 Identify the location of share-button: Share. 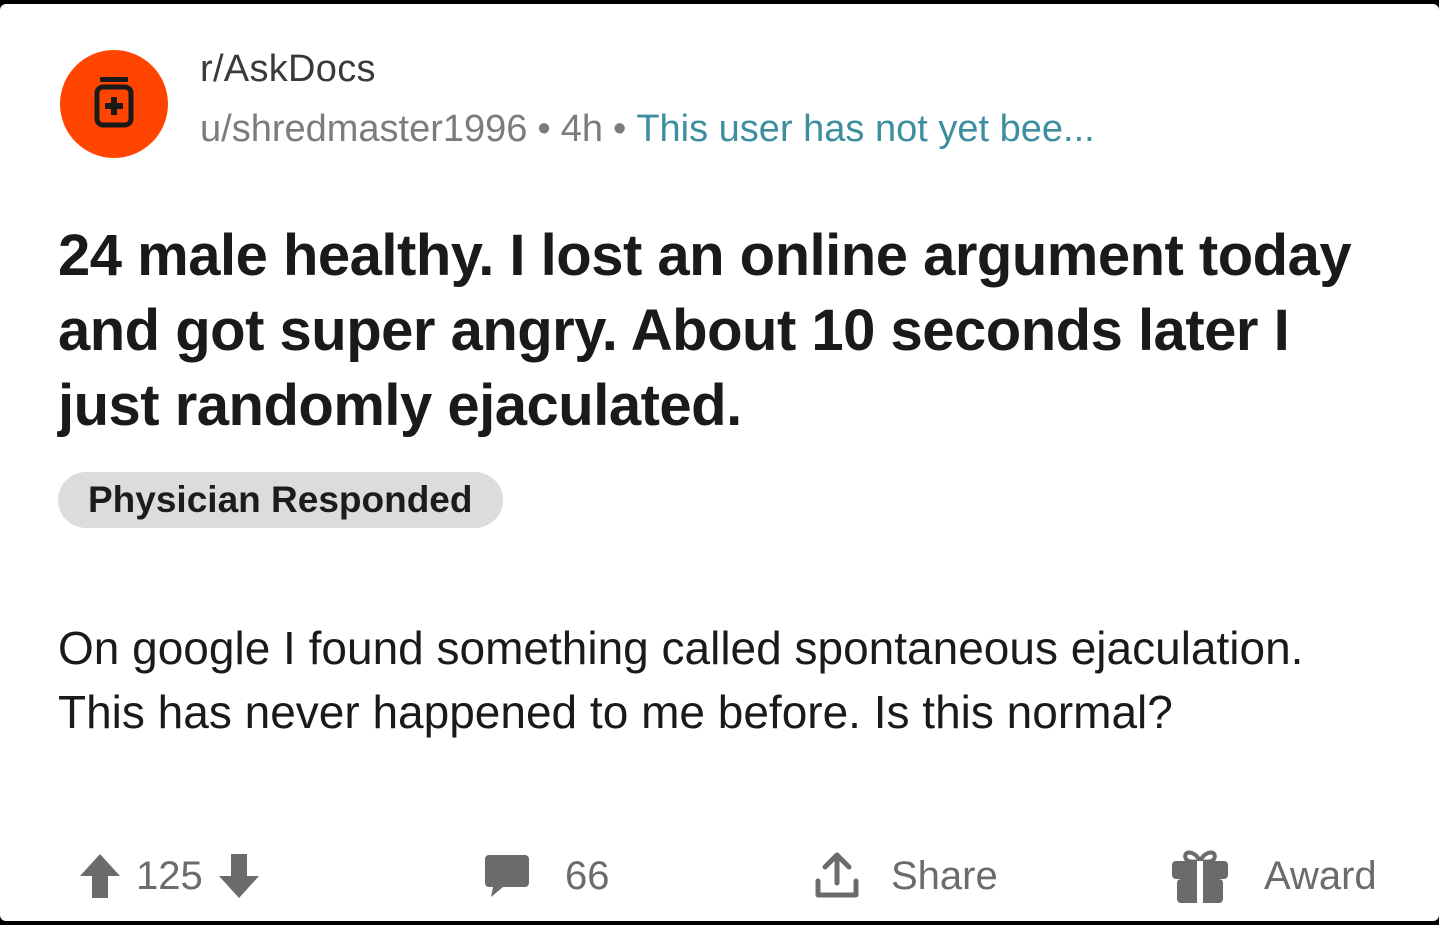
(905, 876).